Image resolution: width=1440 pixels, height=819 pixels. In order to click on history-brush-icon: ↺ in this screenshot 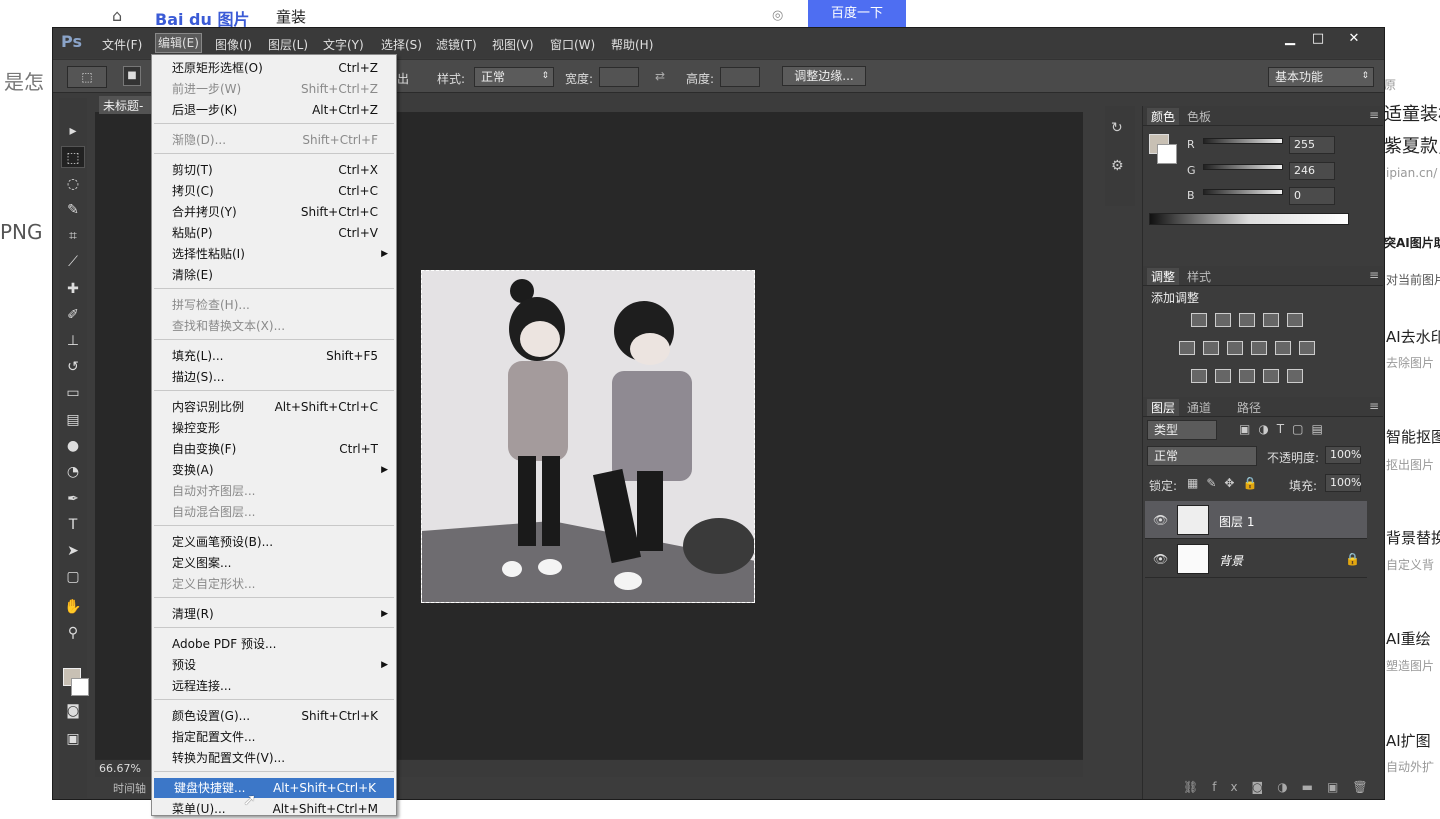, I will do `click(73, 367)`.